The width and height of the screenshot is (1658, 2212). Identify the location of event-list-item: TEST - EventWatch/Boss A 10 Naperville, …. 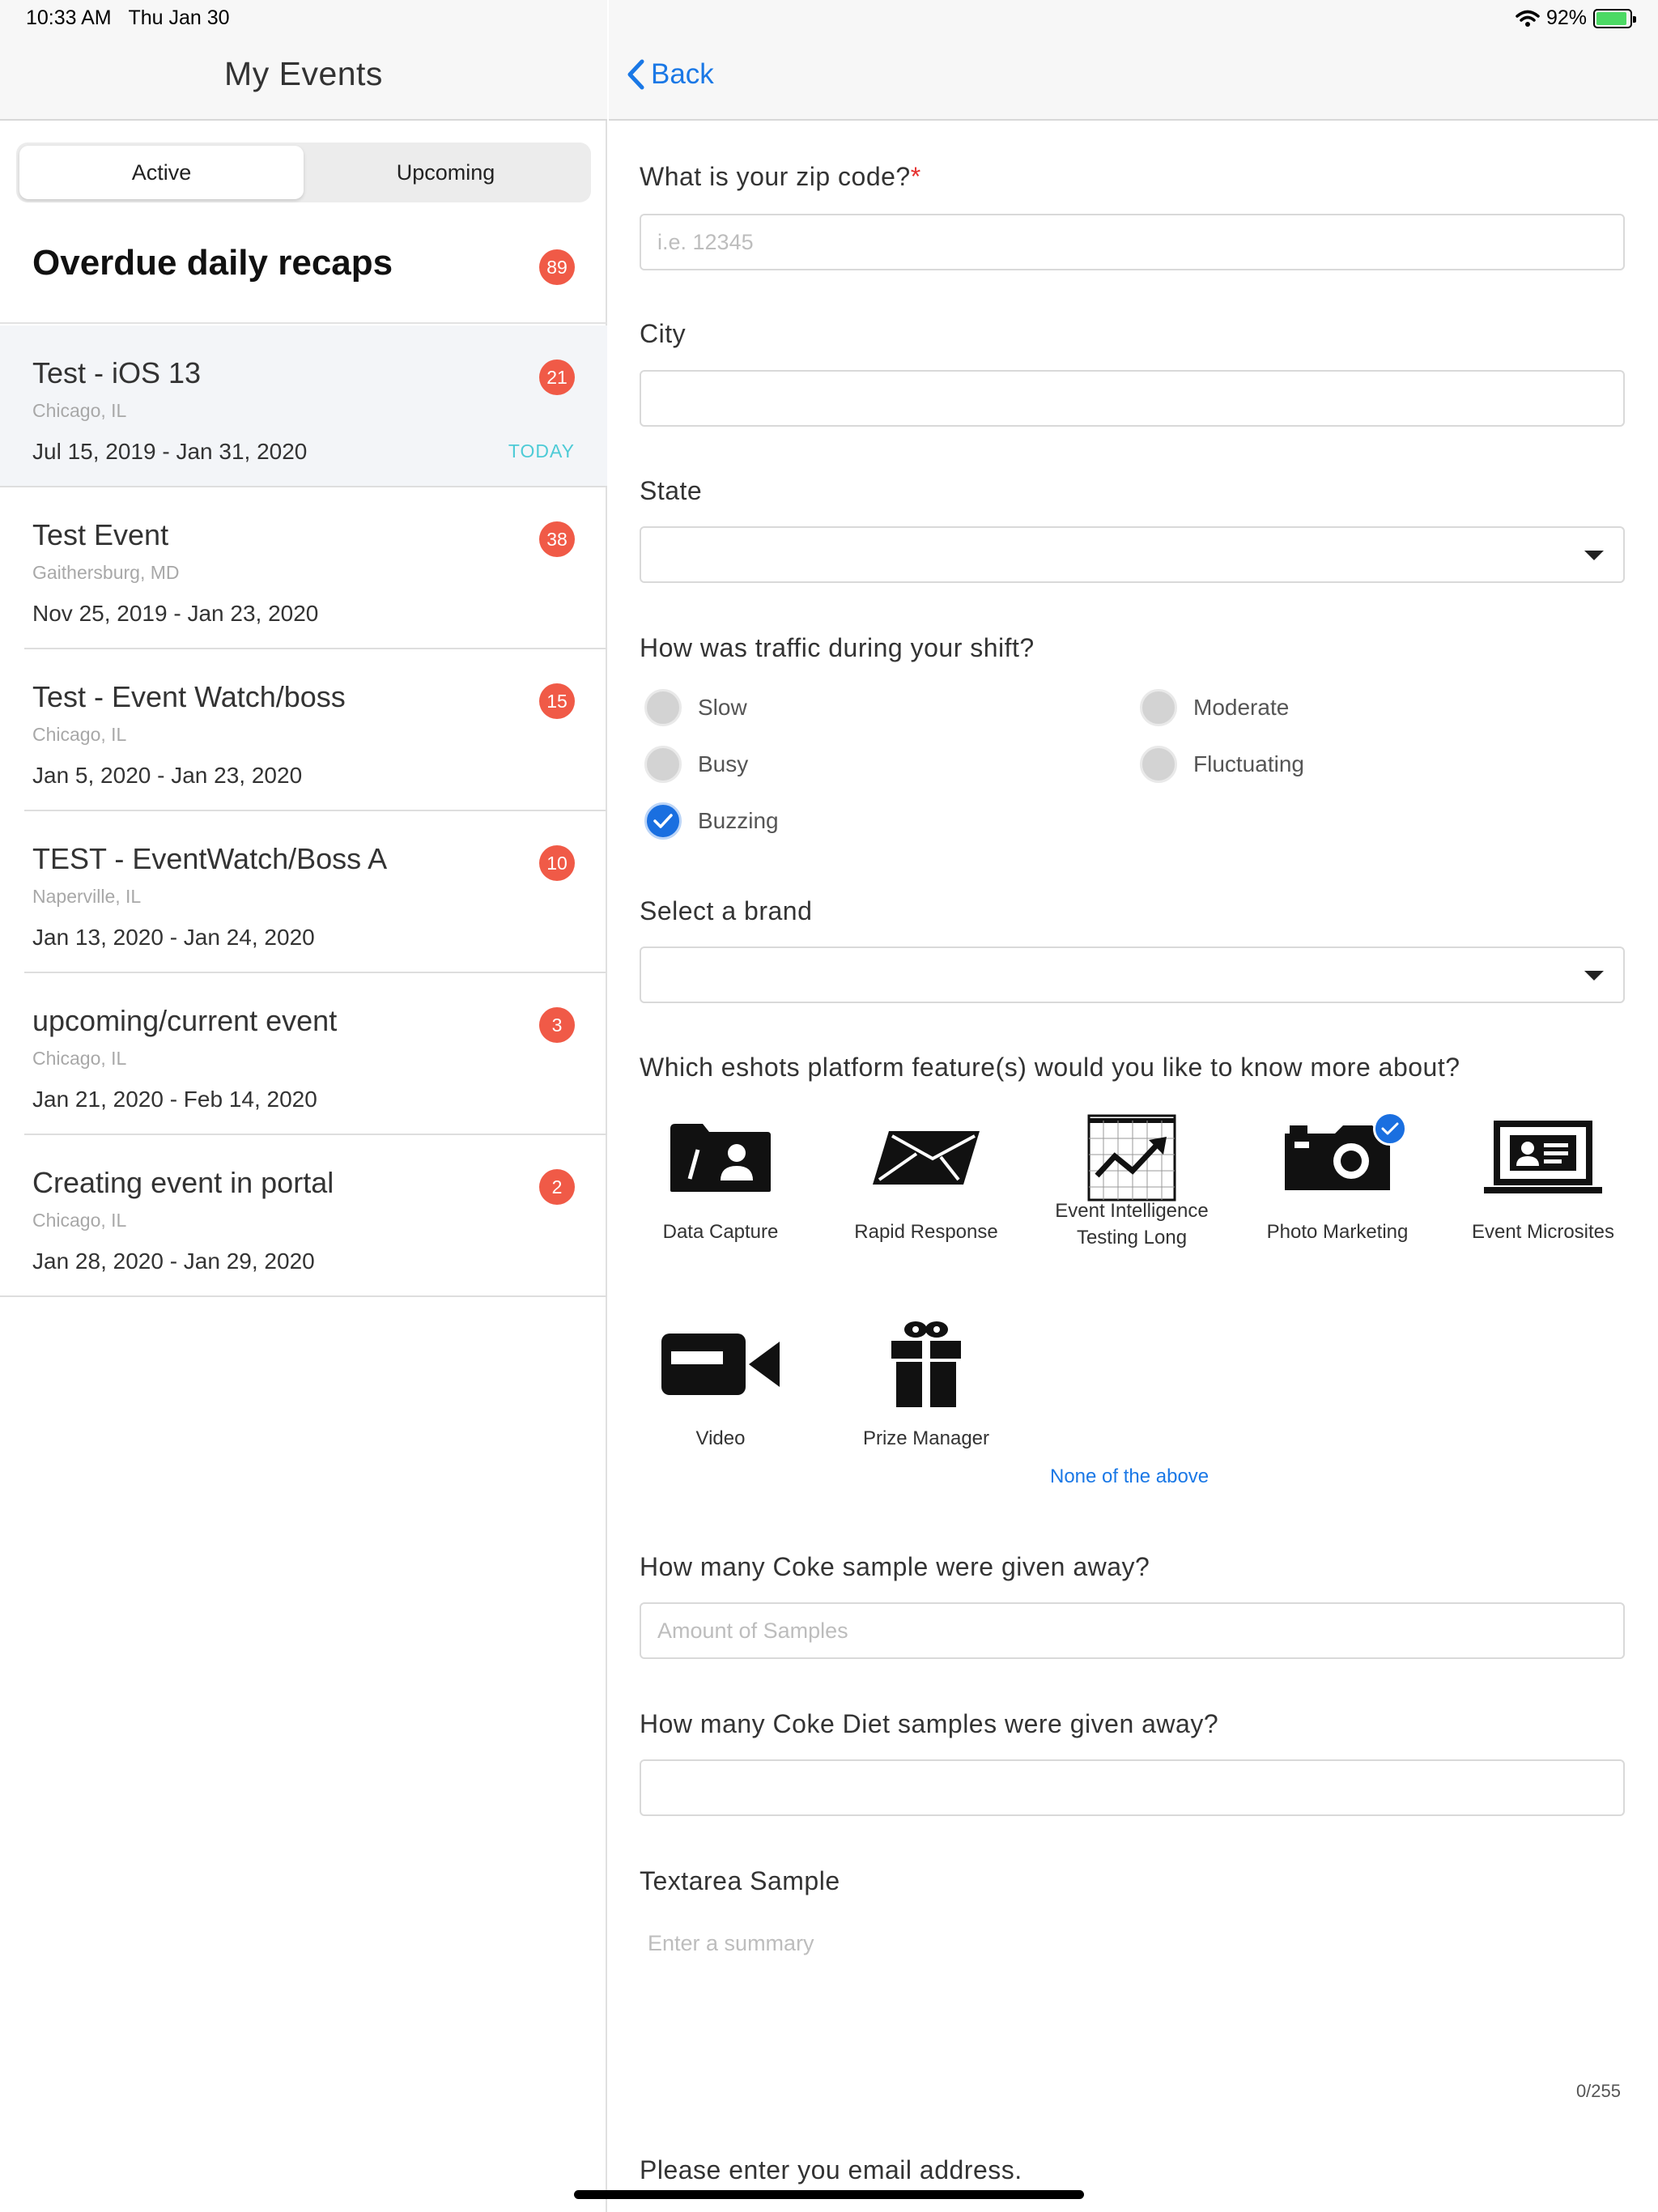
(303, 892).